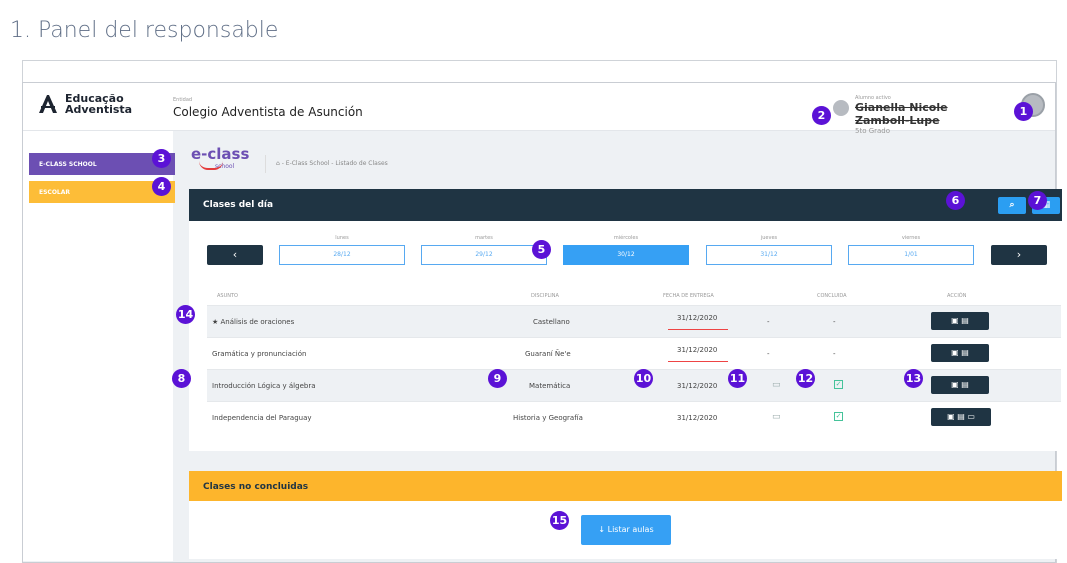 This screenshot has width=1067, height=563. I want to click on annotation-badge: 1, so click(1023, 111).